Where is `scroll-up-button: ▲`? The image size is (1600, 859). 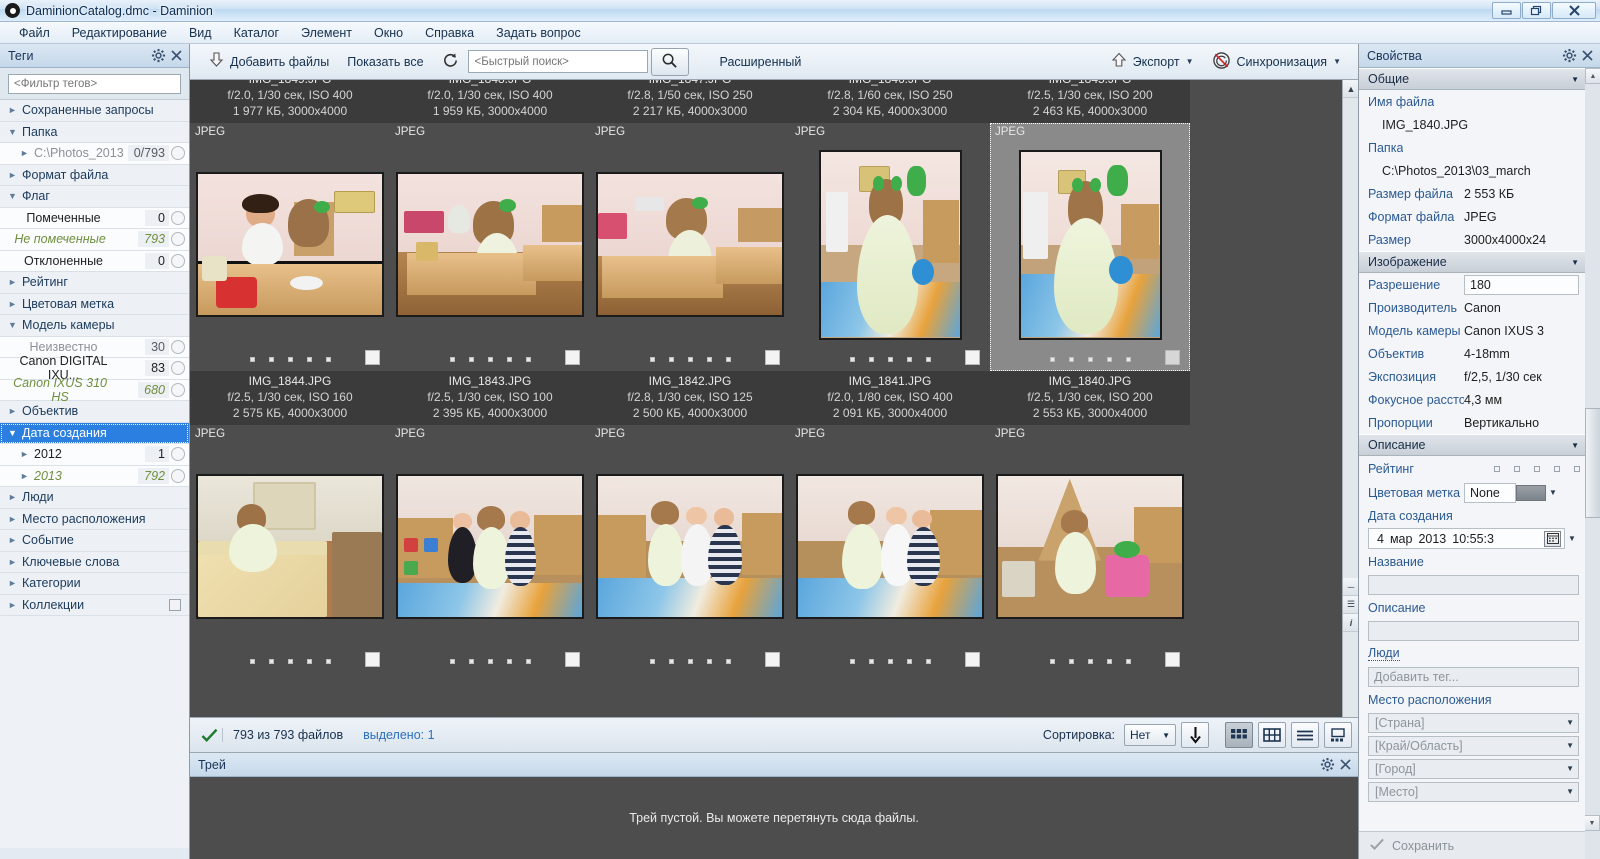 scroll-up-button: ▲ is located at coordinates (1592, 76).